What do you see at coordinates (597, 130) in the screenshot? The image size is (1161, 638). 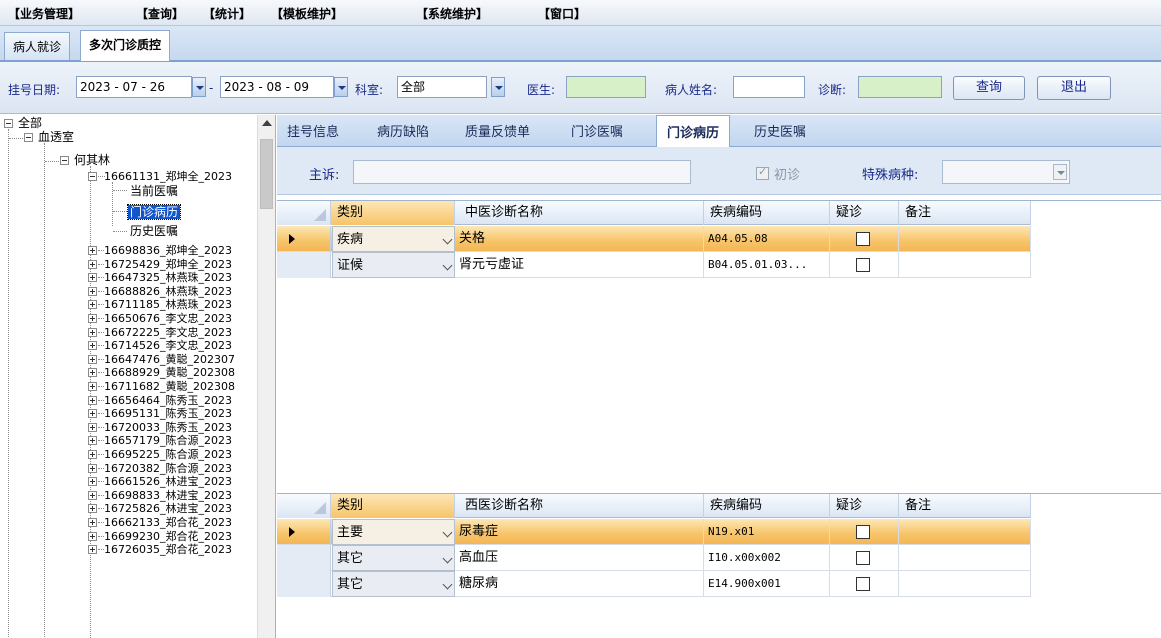 I see `tab-outpatient-orders: 门诊医嘱` at bounding box center [597, 130].